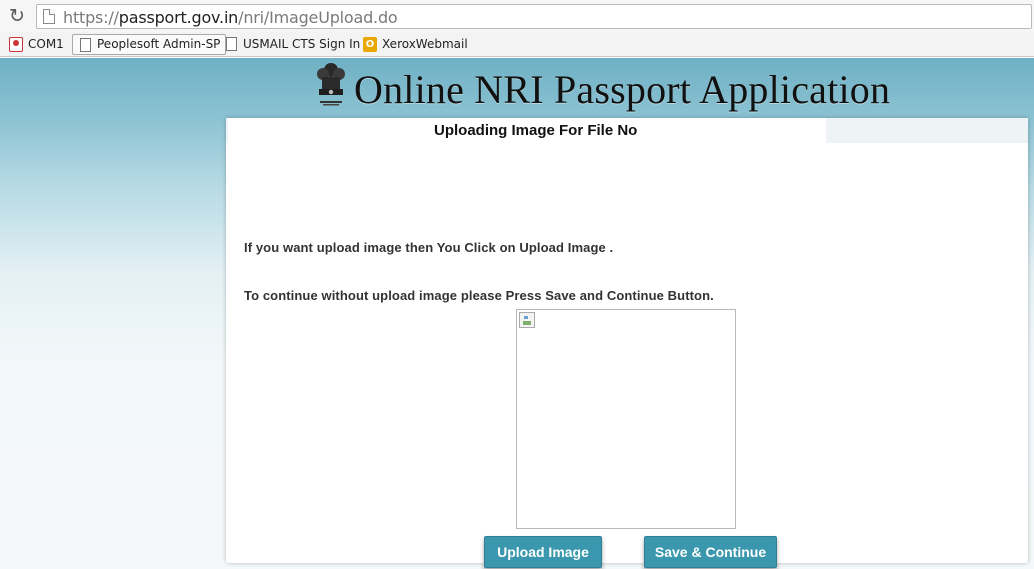 This screenshot has width=1034, height=569. What do you see at coordinates (527, 320) in the screenshot?
I see `broken-image-icon` at bounding box center [527, 320].